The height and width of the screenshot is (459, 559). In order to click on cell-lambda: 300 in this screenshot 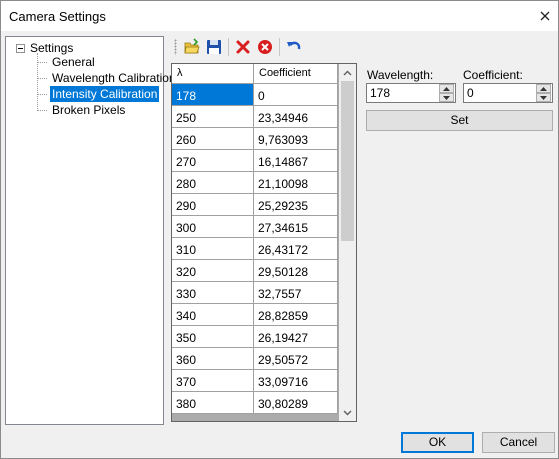, I will do `click(213, 227)`.